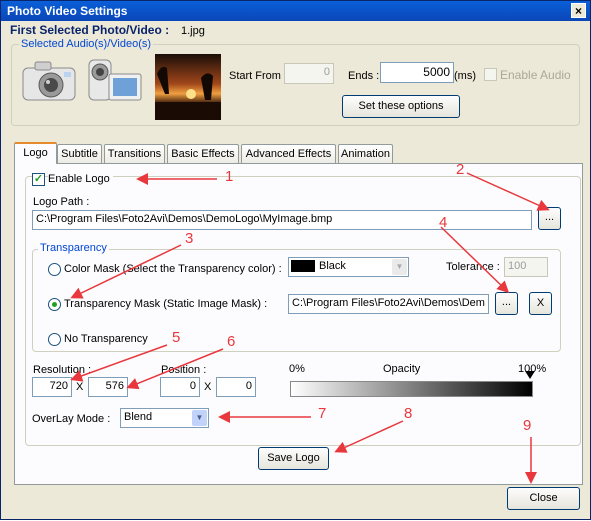 Image resolution: width=591 pixels, height=521 pixels. What do you see at coordinates (258, 76) in the screenshot?
I see `start-from-label: Start From :` at bounding box center [258, 76].